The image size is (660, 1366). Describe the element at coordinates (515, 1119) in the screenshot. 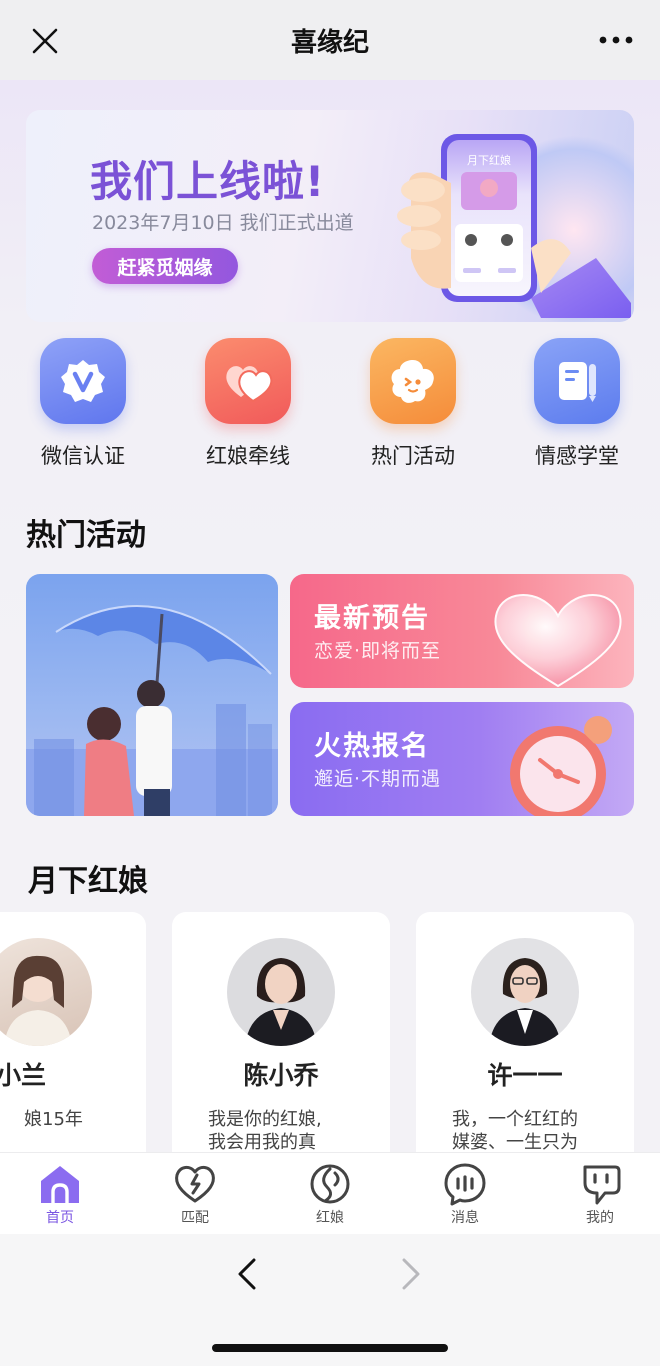

I see `desc-line: 我，一个红红的` at that location.